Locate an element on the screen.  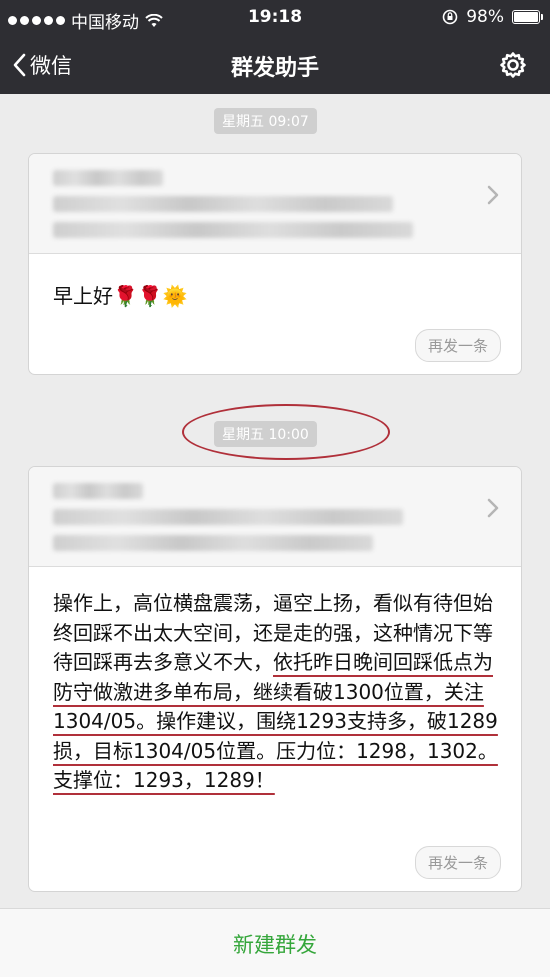
timestamp-badge: 星期五 09:07 is located at coordinates (265, 121).